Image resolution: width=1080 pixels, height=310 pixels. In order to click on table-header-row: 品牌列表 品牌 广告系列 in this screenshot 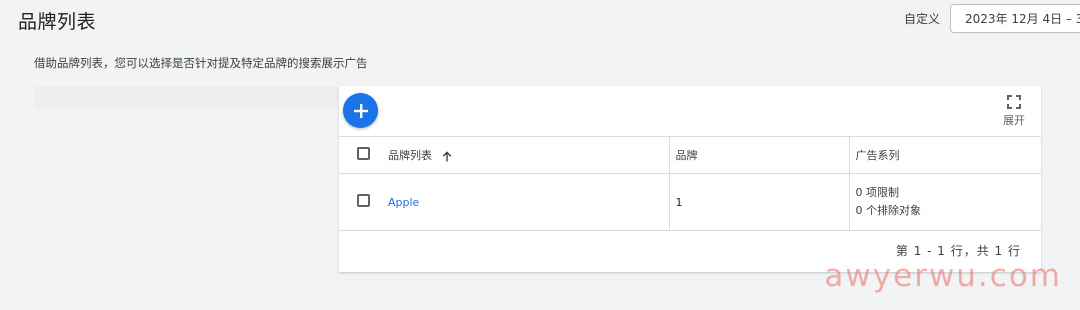, I will do `click(690, 155)`.